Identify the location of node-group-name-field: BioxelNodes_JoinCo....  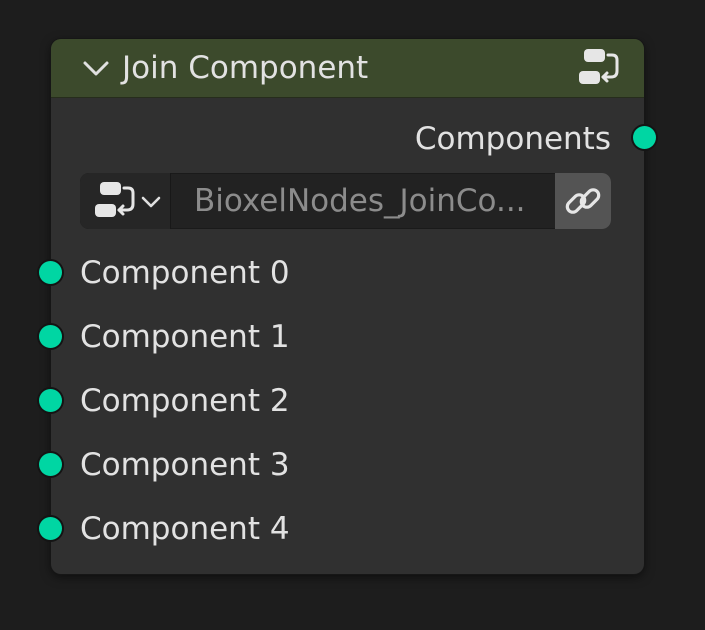
(360, 201).